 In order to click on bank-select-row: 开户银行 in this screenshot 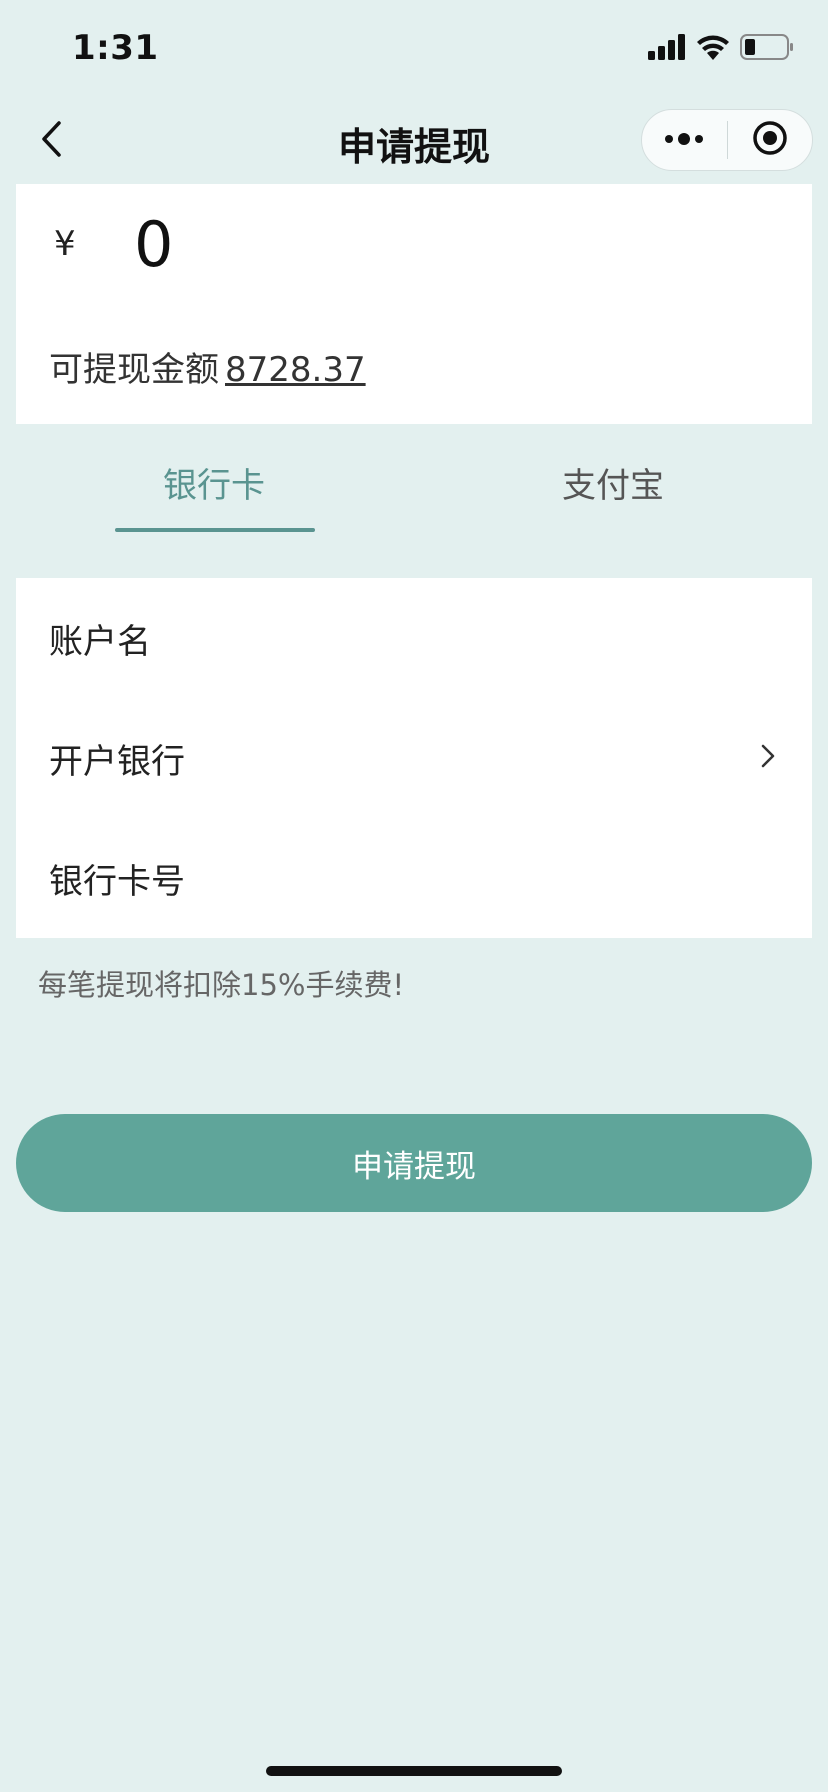, I will do `click(414, 758)`.